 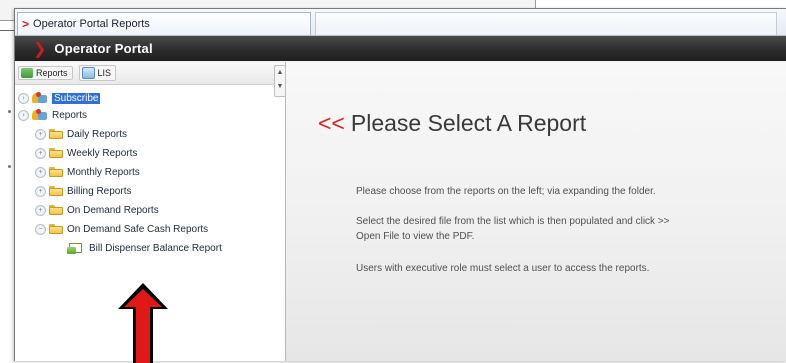 What do you see at coordinates (150, 73) in the screenshot?
I see `sidebar-toolbar: Reports LIS` at bounding box center [150, 73].